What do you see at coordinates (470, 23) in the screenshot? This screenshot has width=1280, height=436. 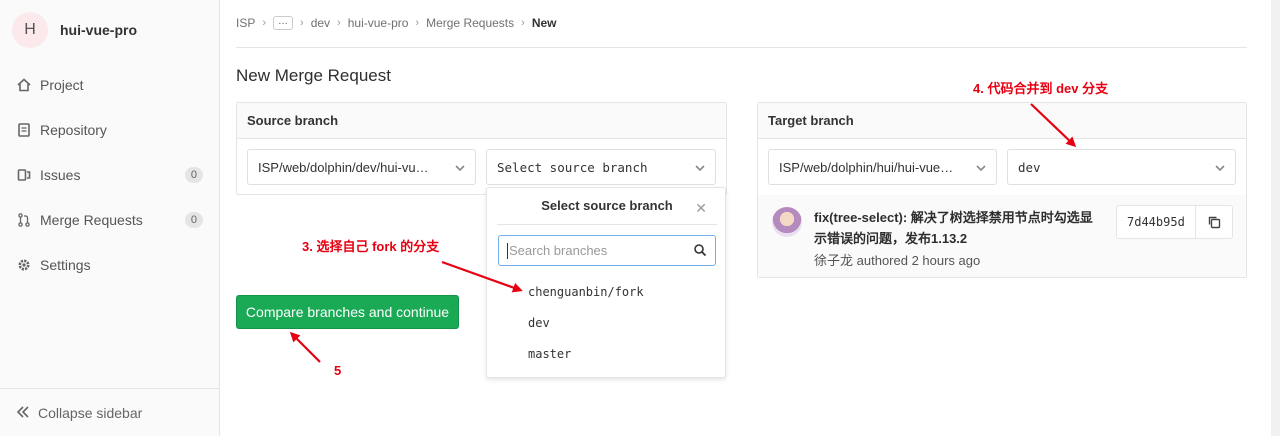 I see `breadcrumb-item-merge-requests: Merge Requests` at bounding box center [470, 23].